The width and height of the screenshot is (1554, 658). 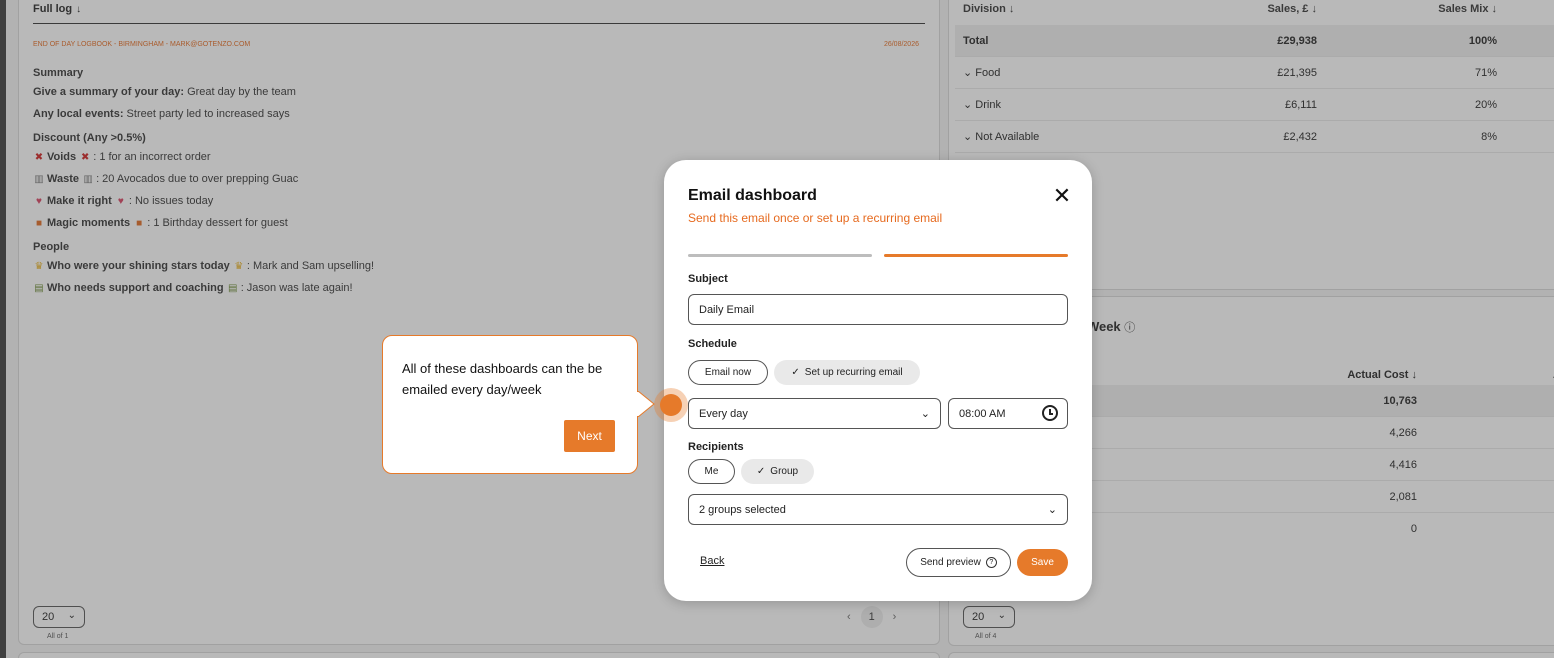 I want to click on tour-hotspot, so click(x=671, y=405).